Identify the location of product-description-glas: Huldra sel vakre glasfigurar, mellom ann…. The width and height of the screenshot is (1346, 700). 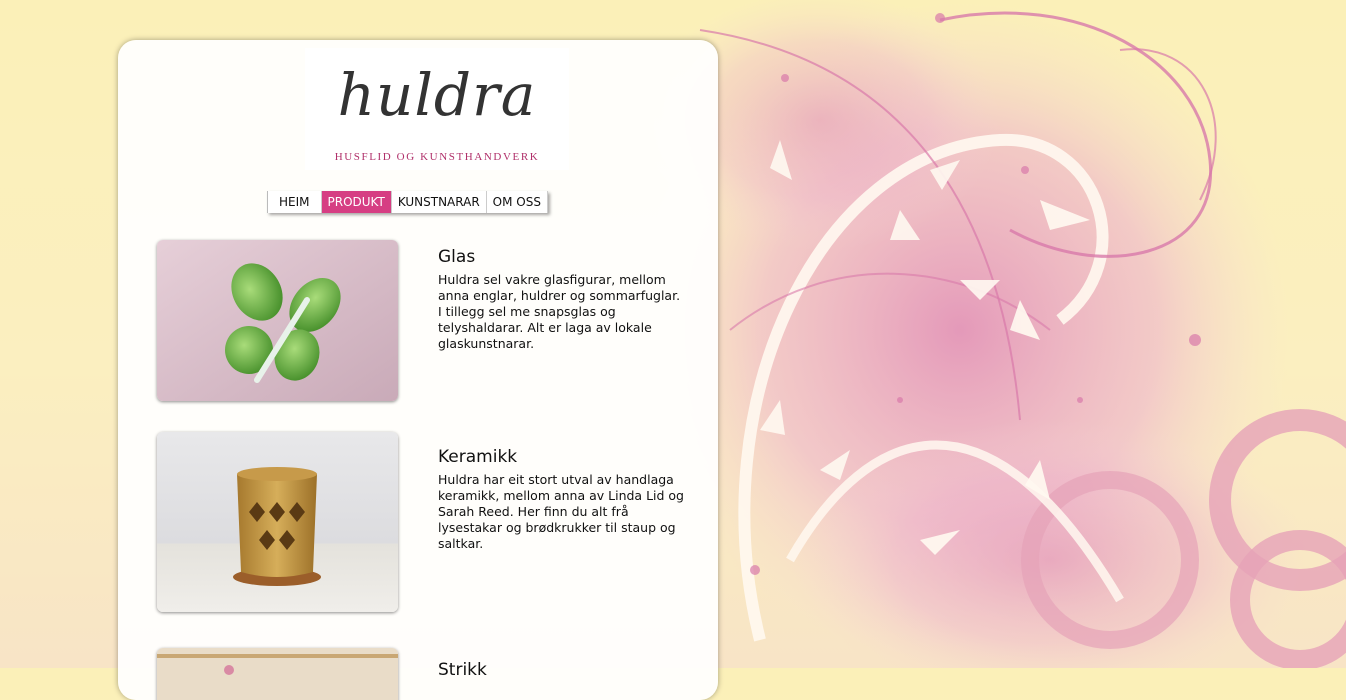
(559, 311).